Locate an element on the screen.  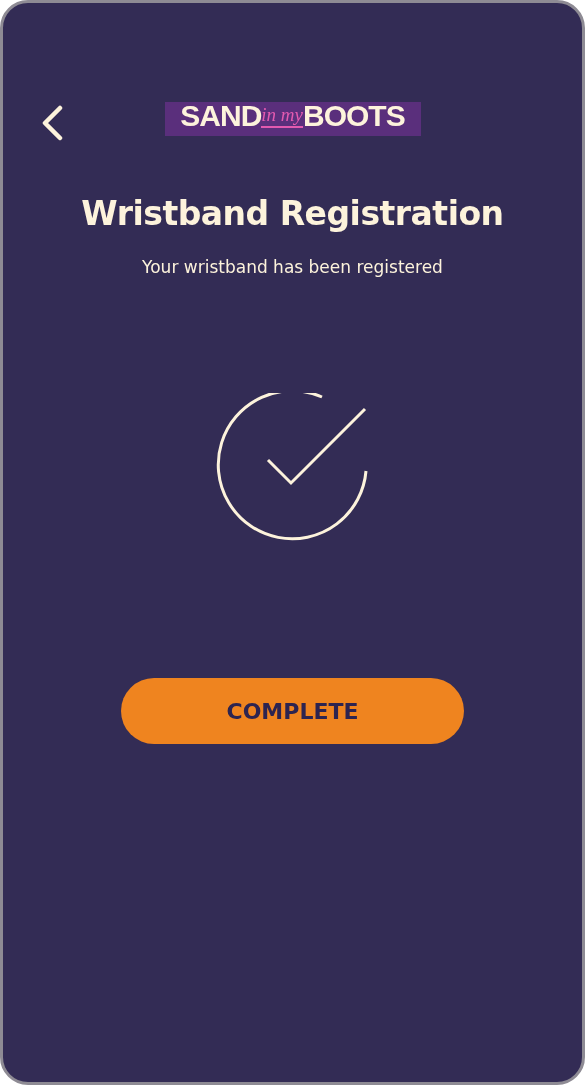
back-icon is located at coordinates (52, 123).